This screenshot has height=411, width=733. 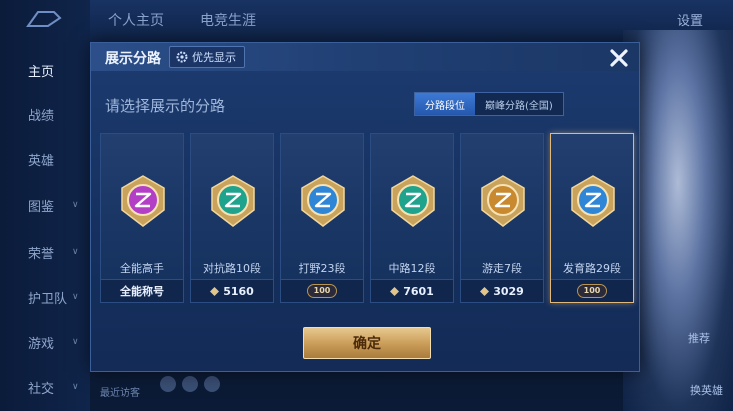 I want to click on priority-display-button: 优先显示, so click(x=207, y=57).